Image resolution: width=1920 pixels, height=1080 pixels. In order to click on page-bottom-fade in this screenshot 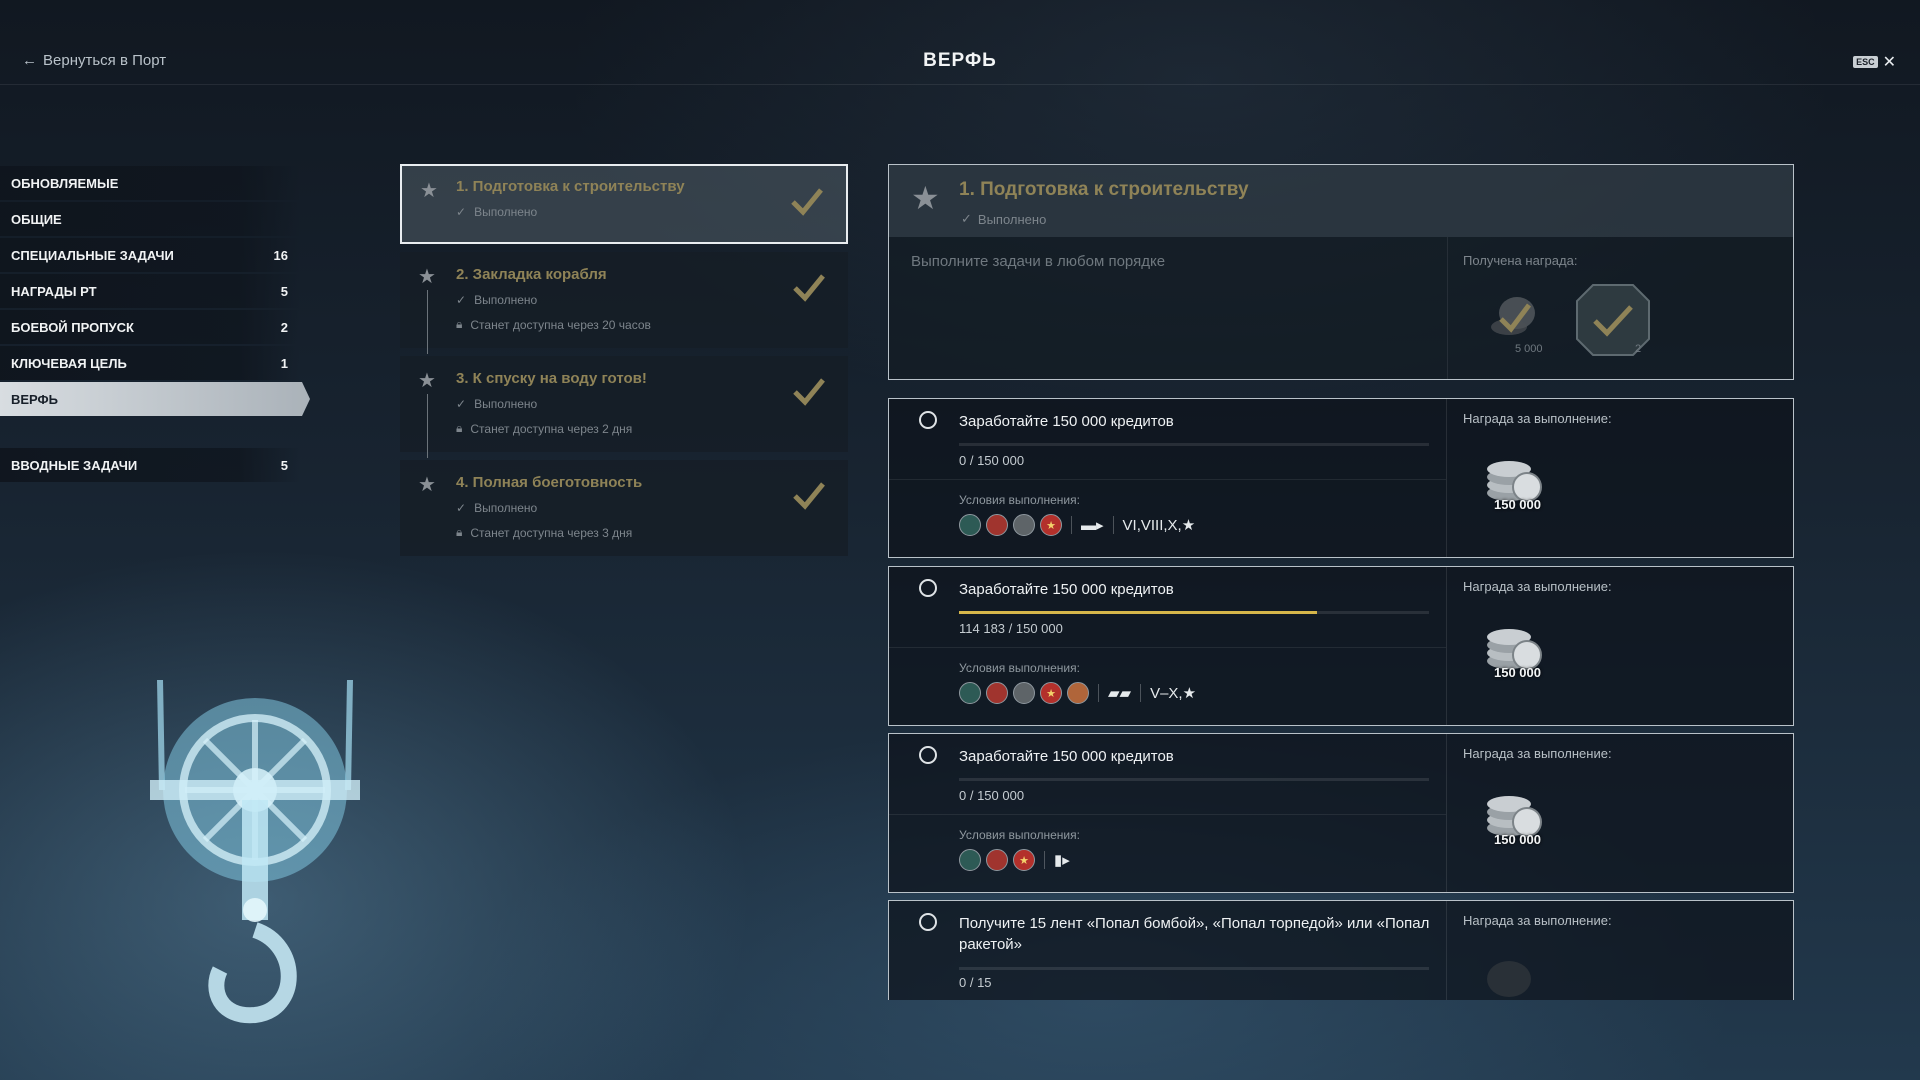, I will do `click(960, 1040)`.